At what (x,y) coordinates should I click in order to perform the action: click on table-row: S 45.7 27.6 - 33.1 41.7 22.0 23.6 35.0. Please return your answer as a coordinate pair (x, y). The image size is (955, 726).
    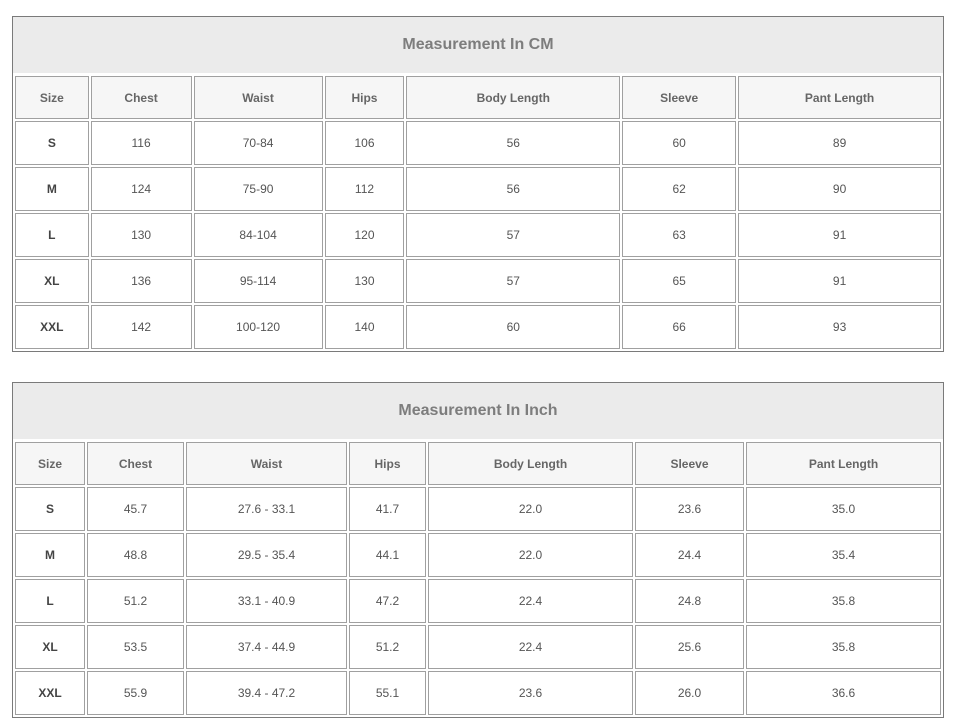
    Looking at the image, I should click on (478, 509).